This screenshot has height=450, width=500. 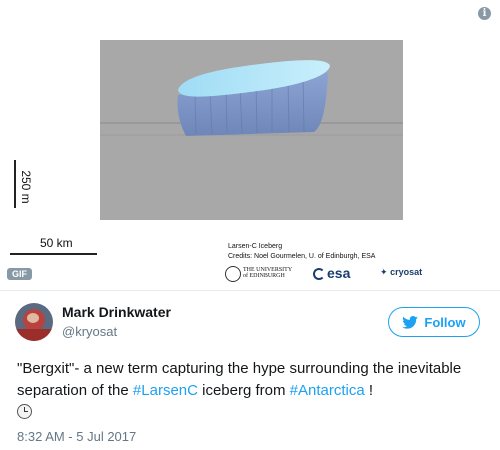 I want to click on author-handle: @kryosat, so click(x=89, y=331).